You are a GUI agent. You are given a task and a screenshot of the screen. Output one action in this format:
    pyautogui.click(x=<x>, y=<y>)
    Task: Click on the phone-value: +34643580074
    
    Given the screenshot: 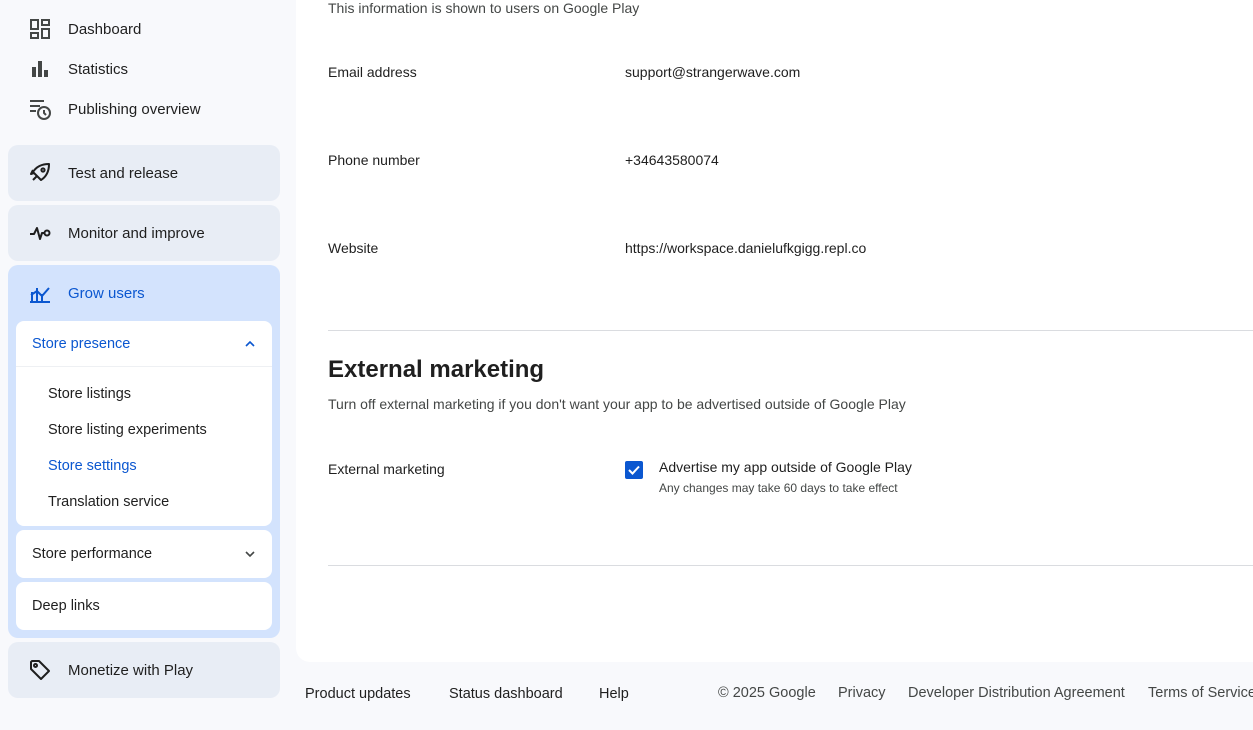 What is the action you would take?
    pyautogui.click(x=672, y=160)
    